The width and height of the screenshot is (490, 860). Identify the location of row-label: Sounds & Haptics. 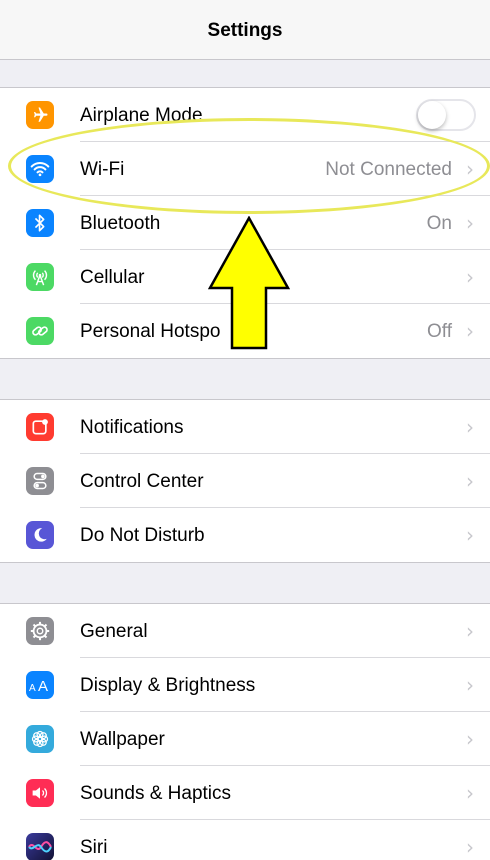
(156, 793).